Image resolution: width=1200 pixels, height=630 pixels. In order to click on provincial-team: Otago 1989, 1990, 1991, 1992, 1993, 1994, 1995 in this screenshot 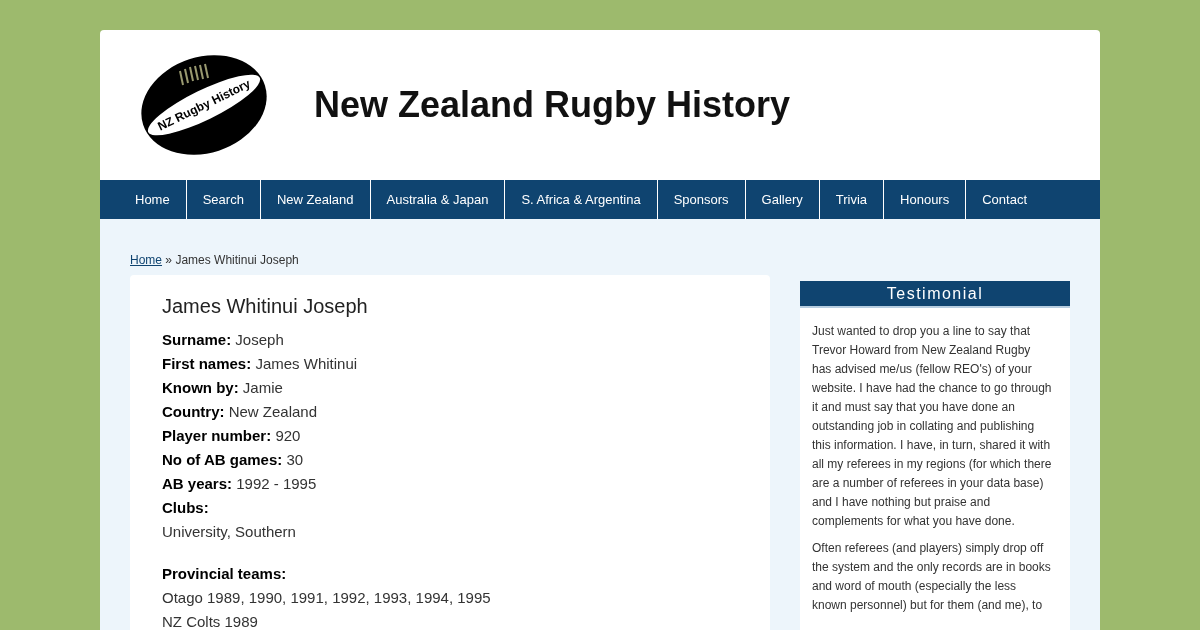, I will do `click(327, 598)`.